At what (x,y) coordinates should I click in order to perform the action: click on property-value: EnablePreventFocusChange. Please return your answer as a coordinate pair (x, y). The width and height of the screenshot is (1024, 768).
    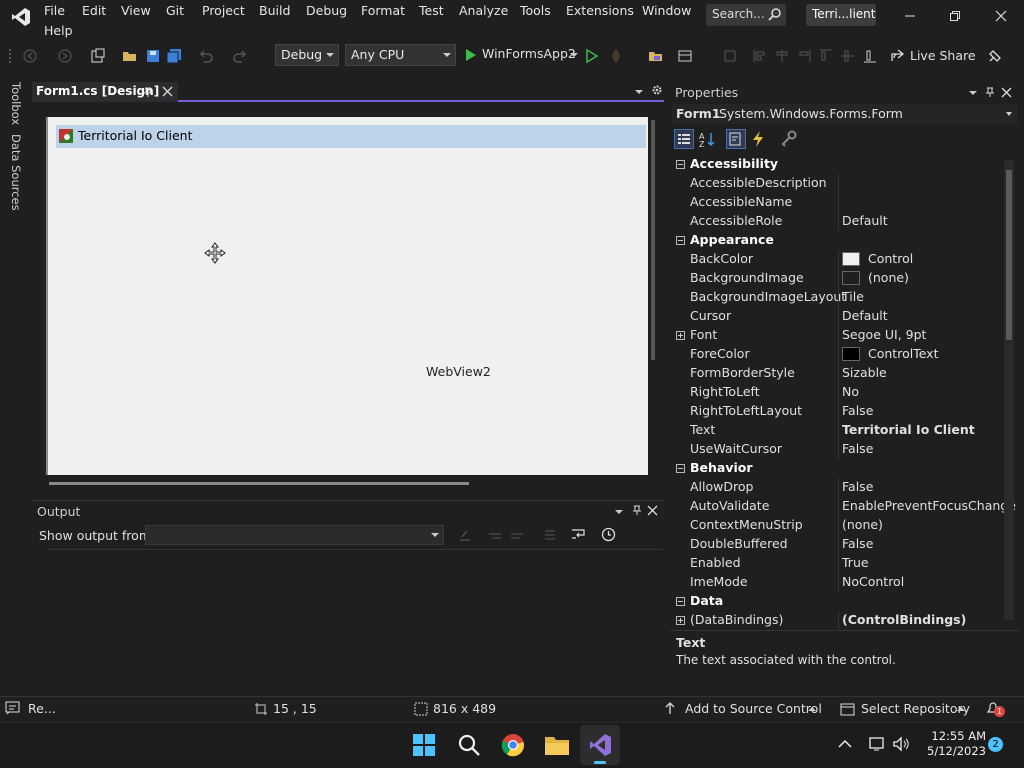
    Looking at the image, I should click on (929, 505).